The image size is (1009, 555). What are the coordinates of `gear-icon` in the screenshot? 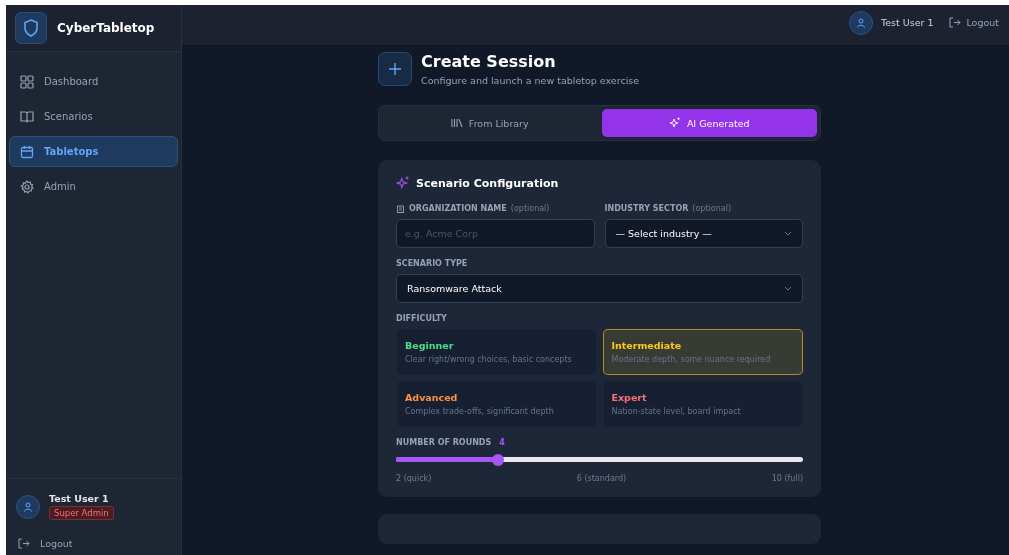 It's located at (27, 186).